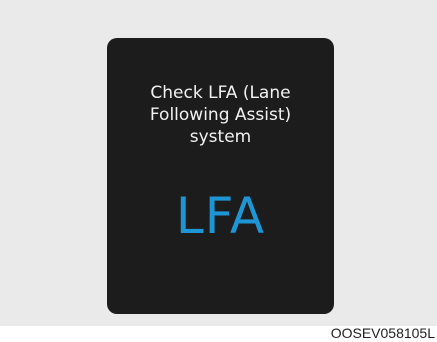  Describe the element at coordinates (220, 93) in the screenshot. I see `warning-message-line-1: Check LFA (Lane` at that location.